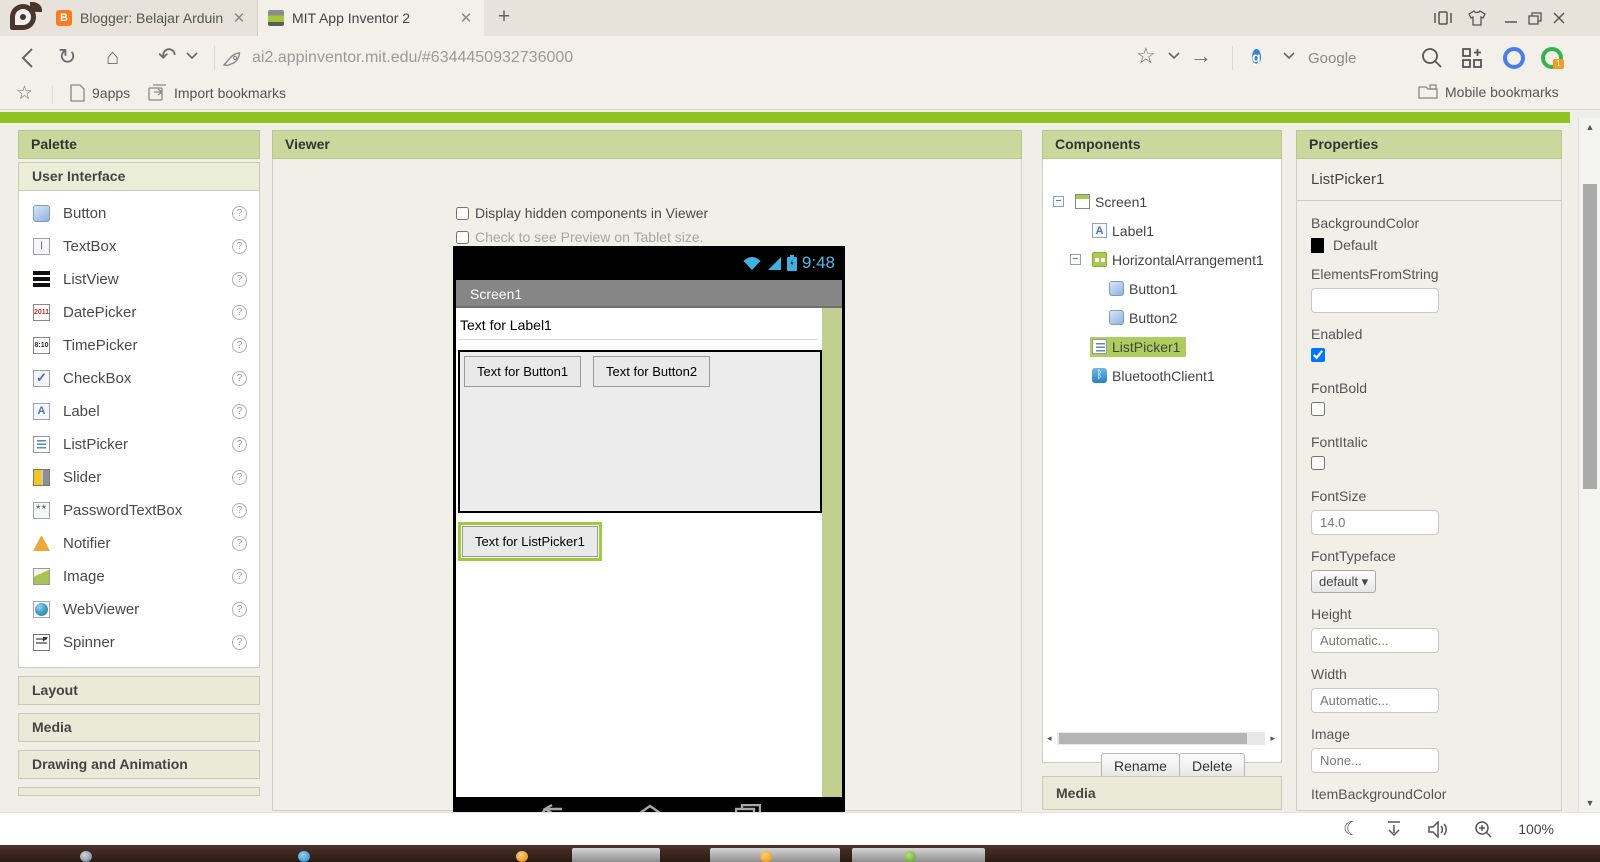 The width and height of the screenshot is (1600, 862). I want to click on palette-item-listview: ListView?, so click(139, 279).